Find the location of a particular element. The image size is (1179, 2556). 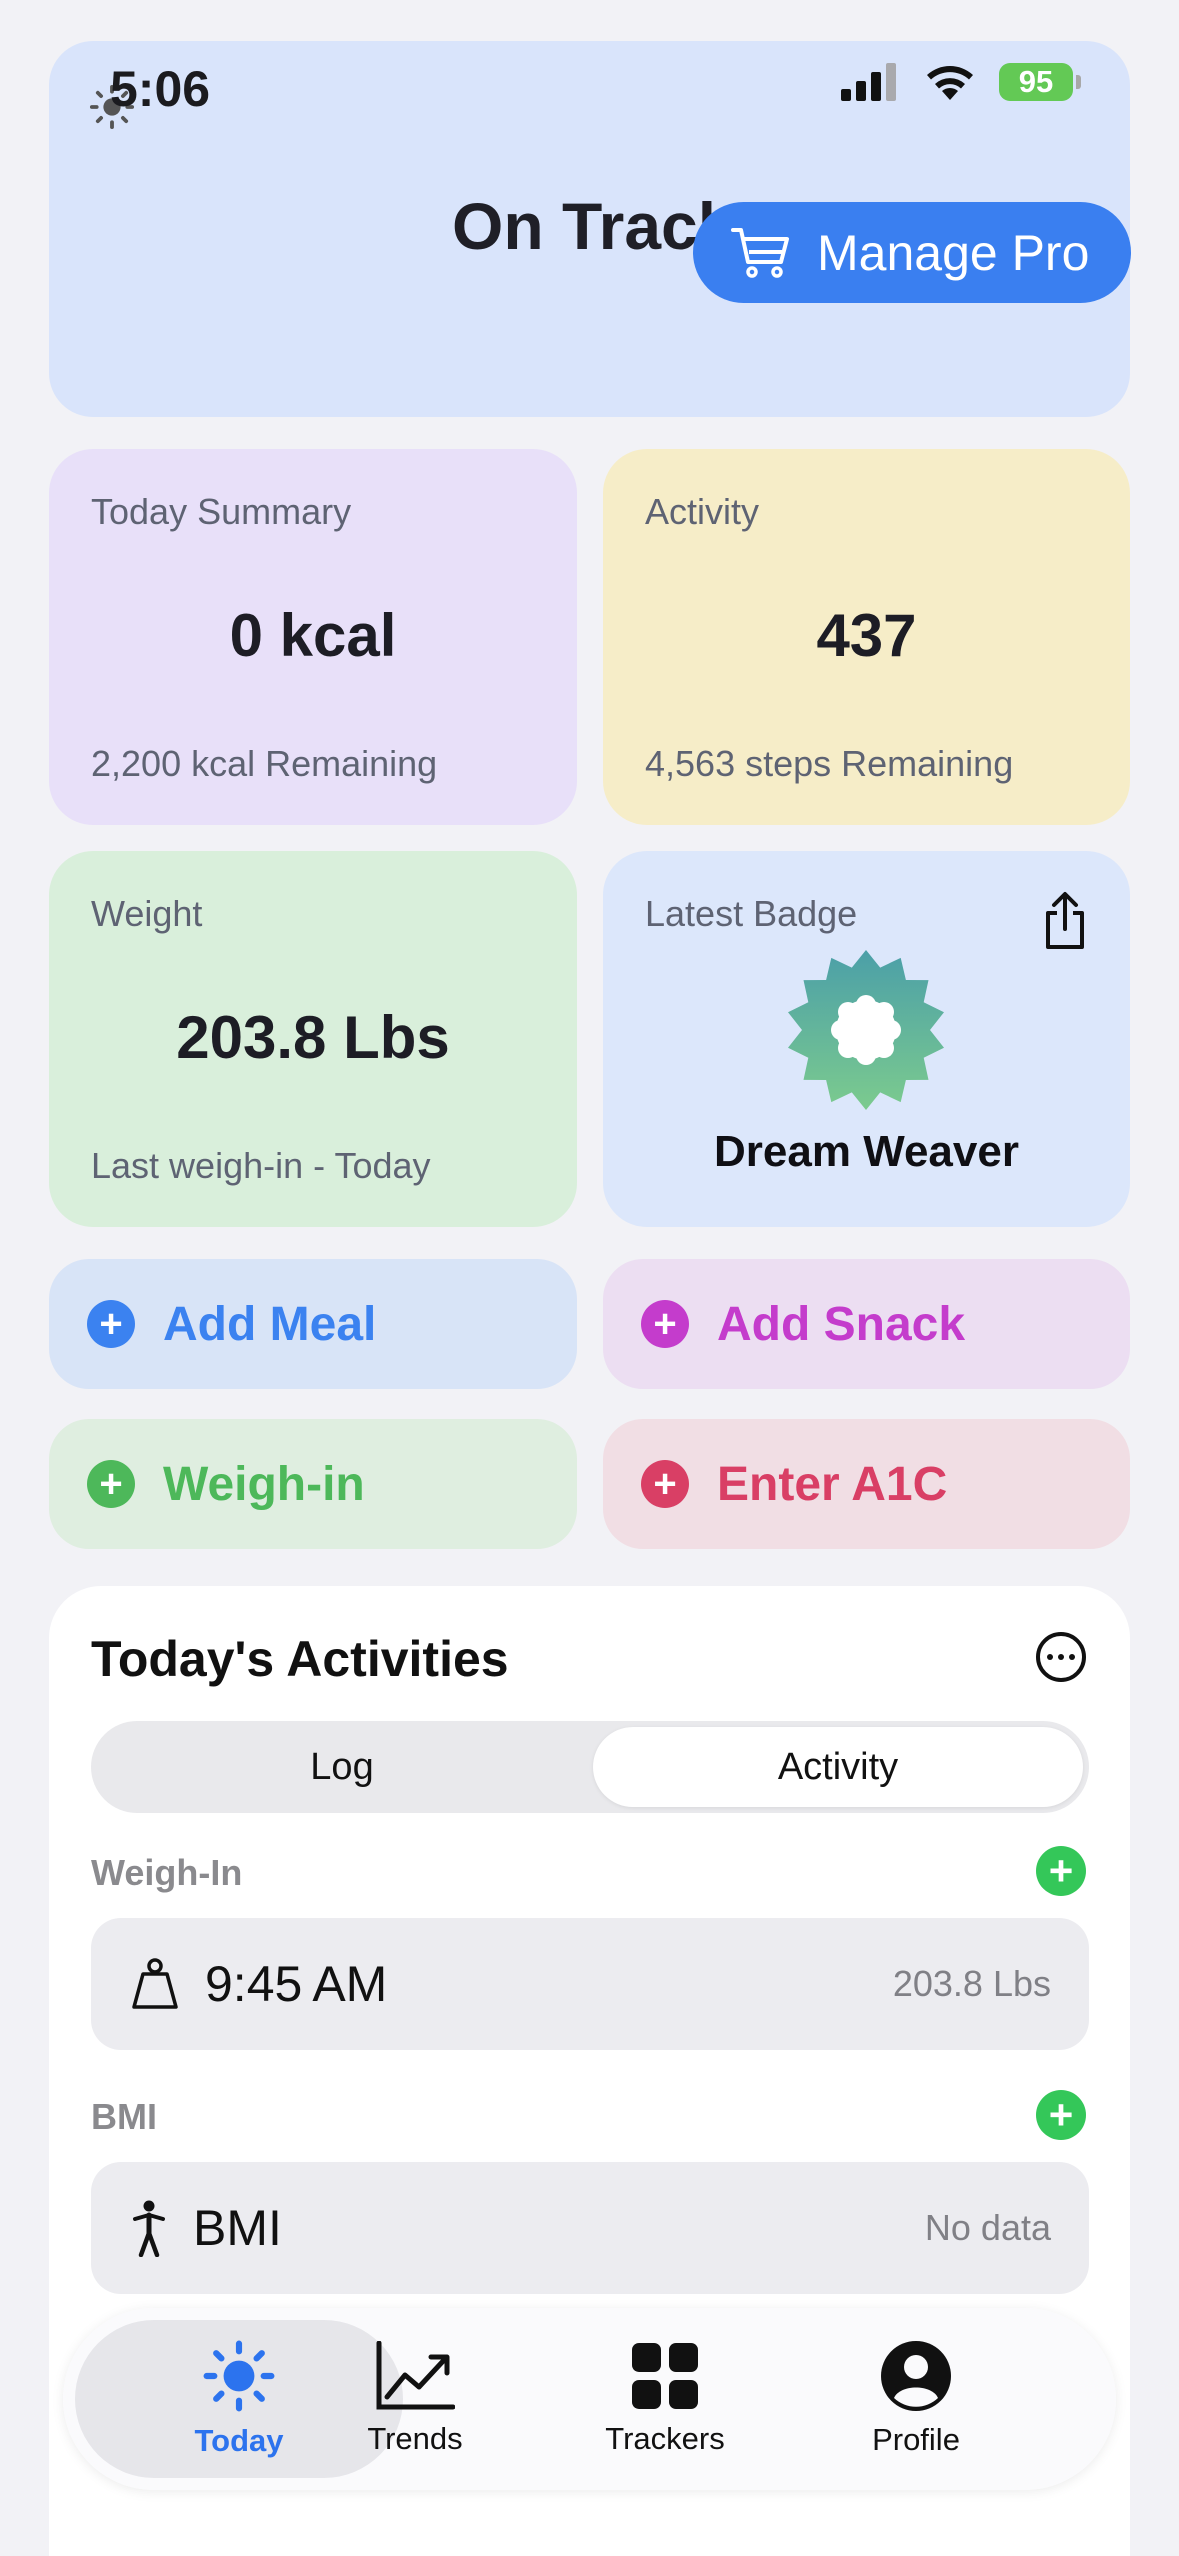

segmented-control: Log Activity is located at coordinates (590, 1767).